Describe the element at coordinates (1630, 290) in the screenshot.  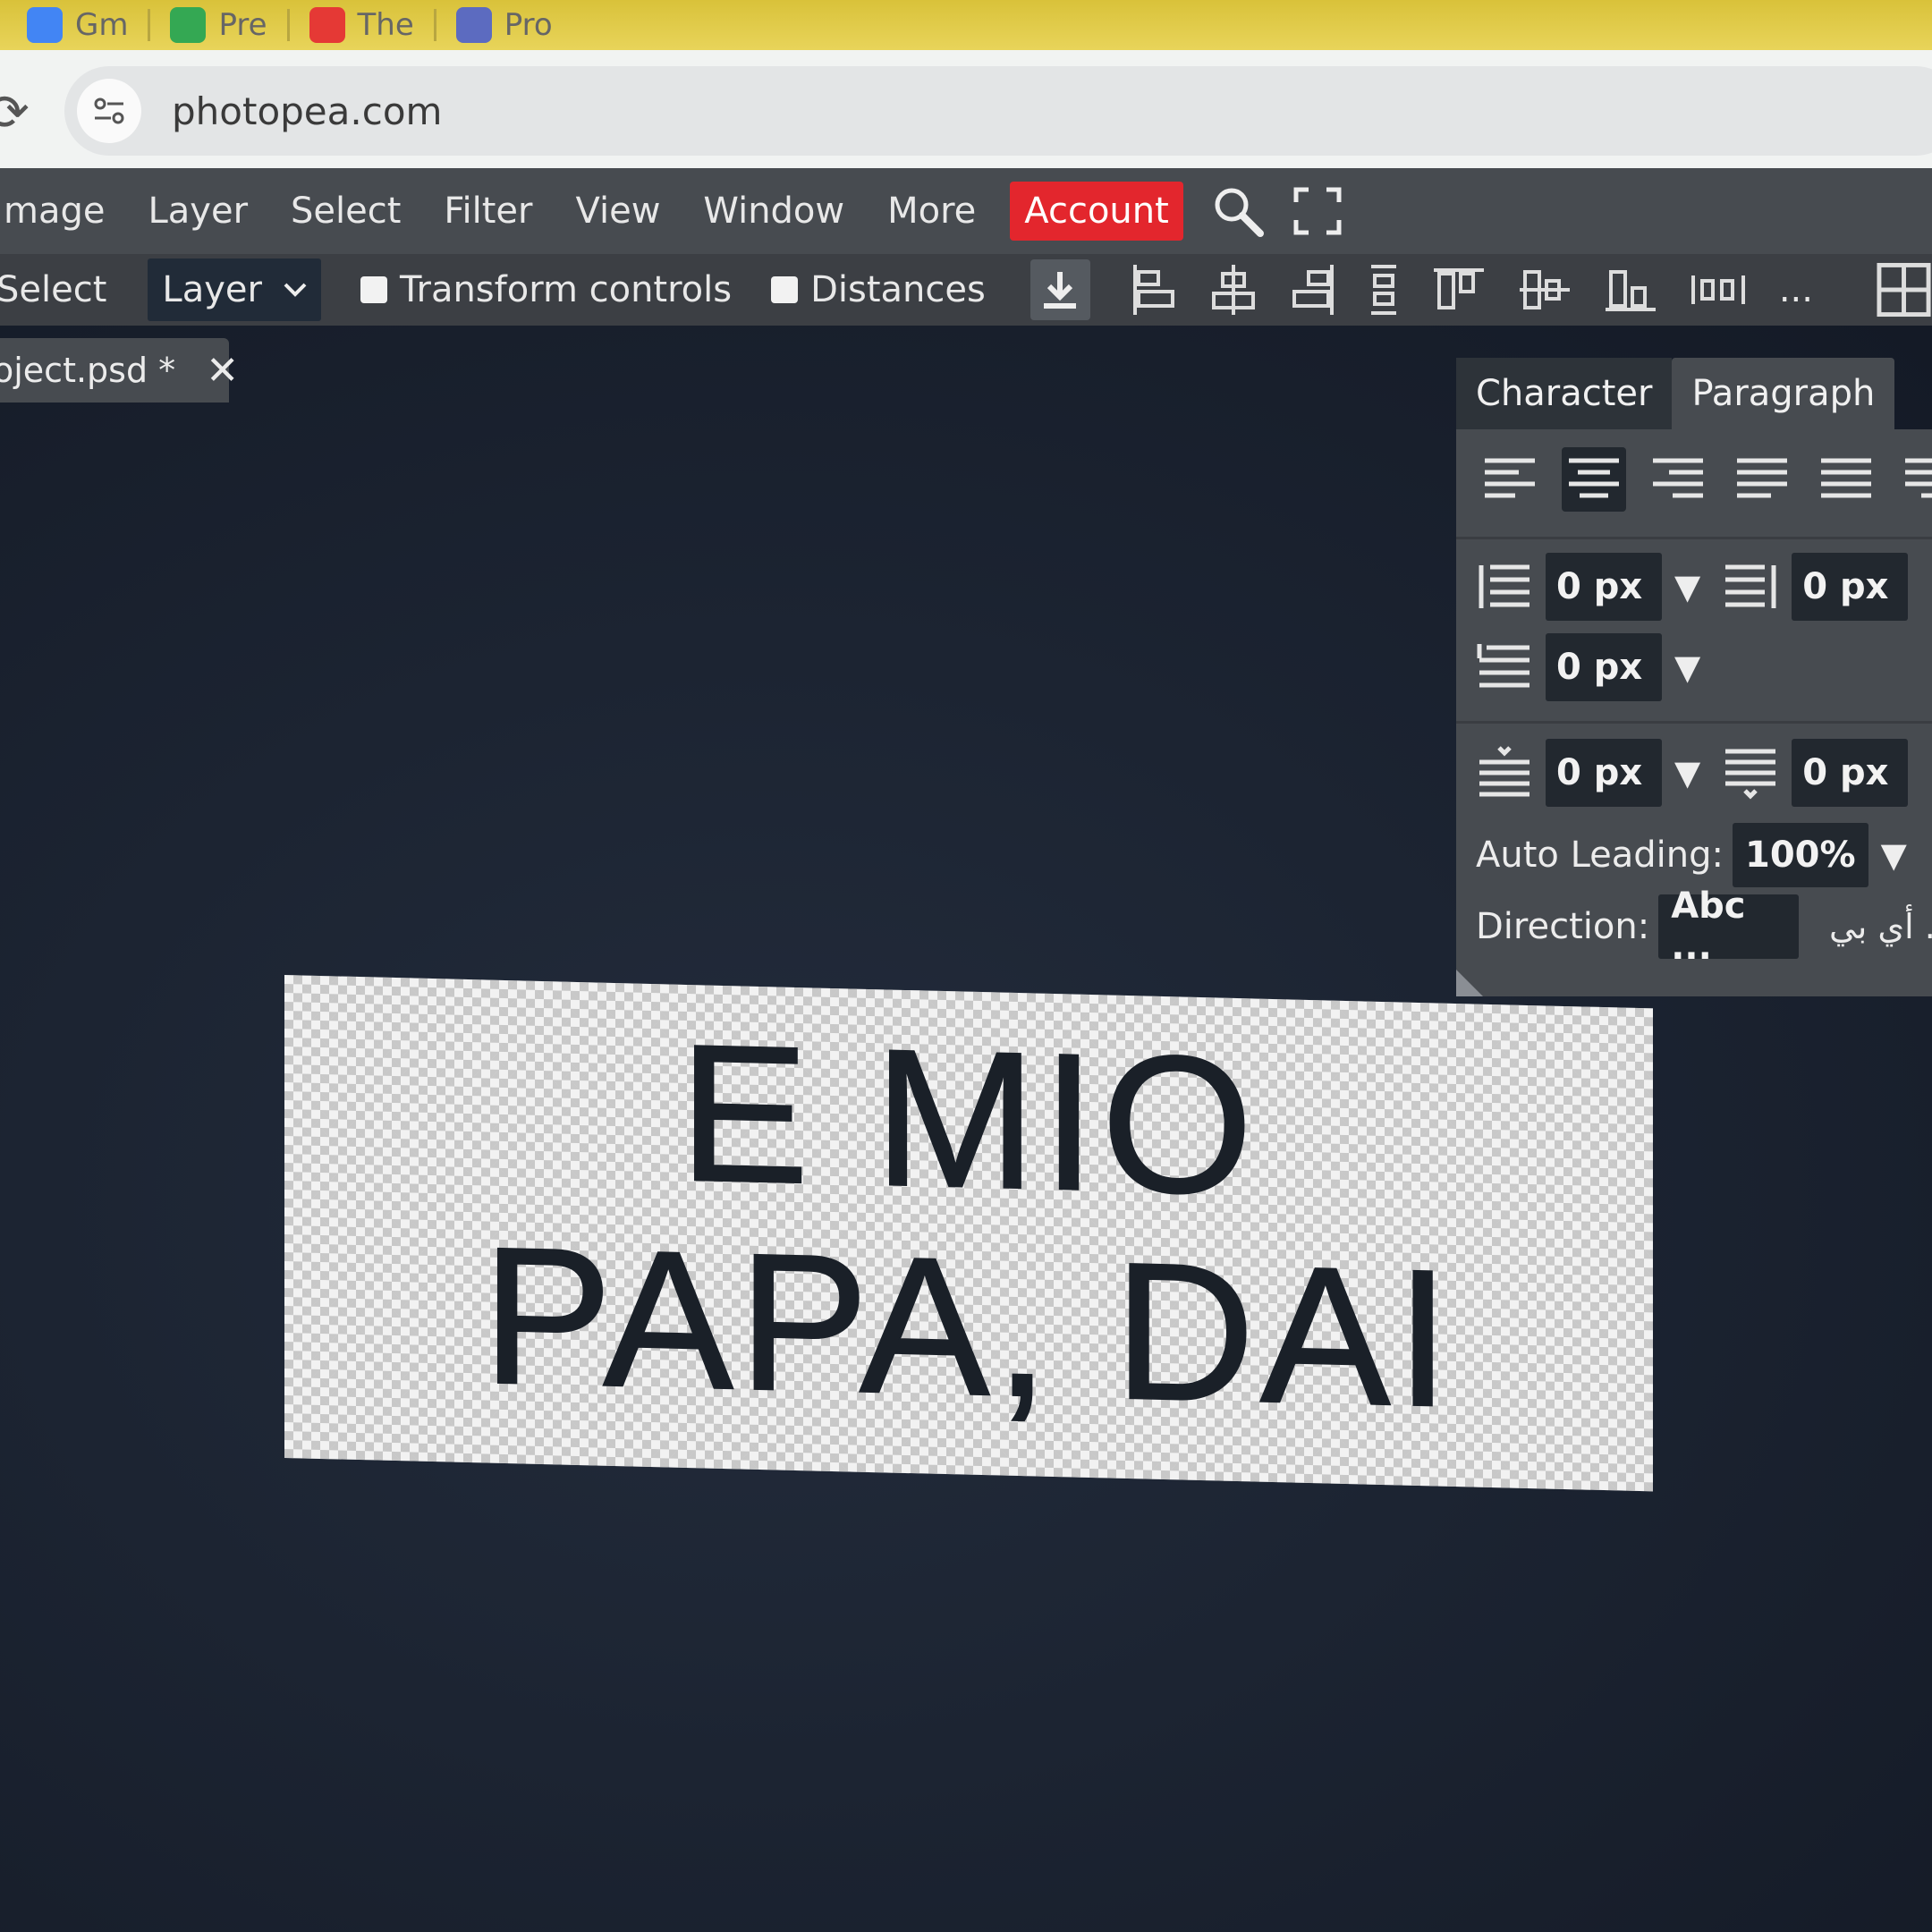
I see `align-bottom-icon` at that location.